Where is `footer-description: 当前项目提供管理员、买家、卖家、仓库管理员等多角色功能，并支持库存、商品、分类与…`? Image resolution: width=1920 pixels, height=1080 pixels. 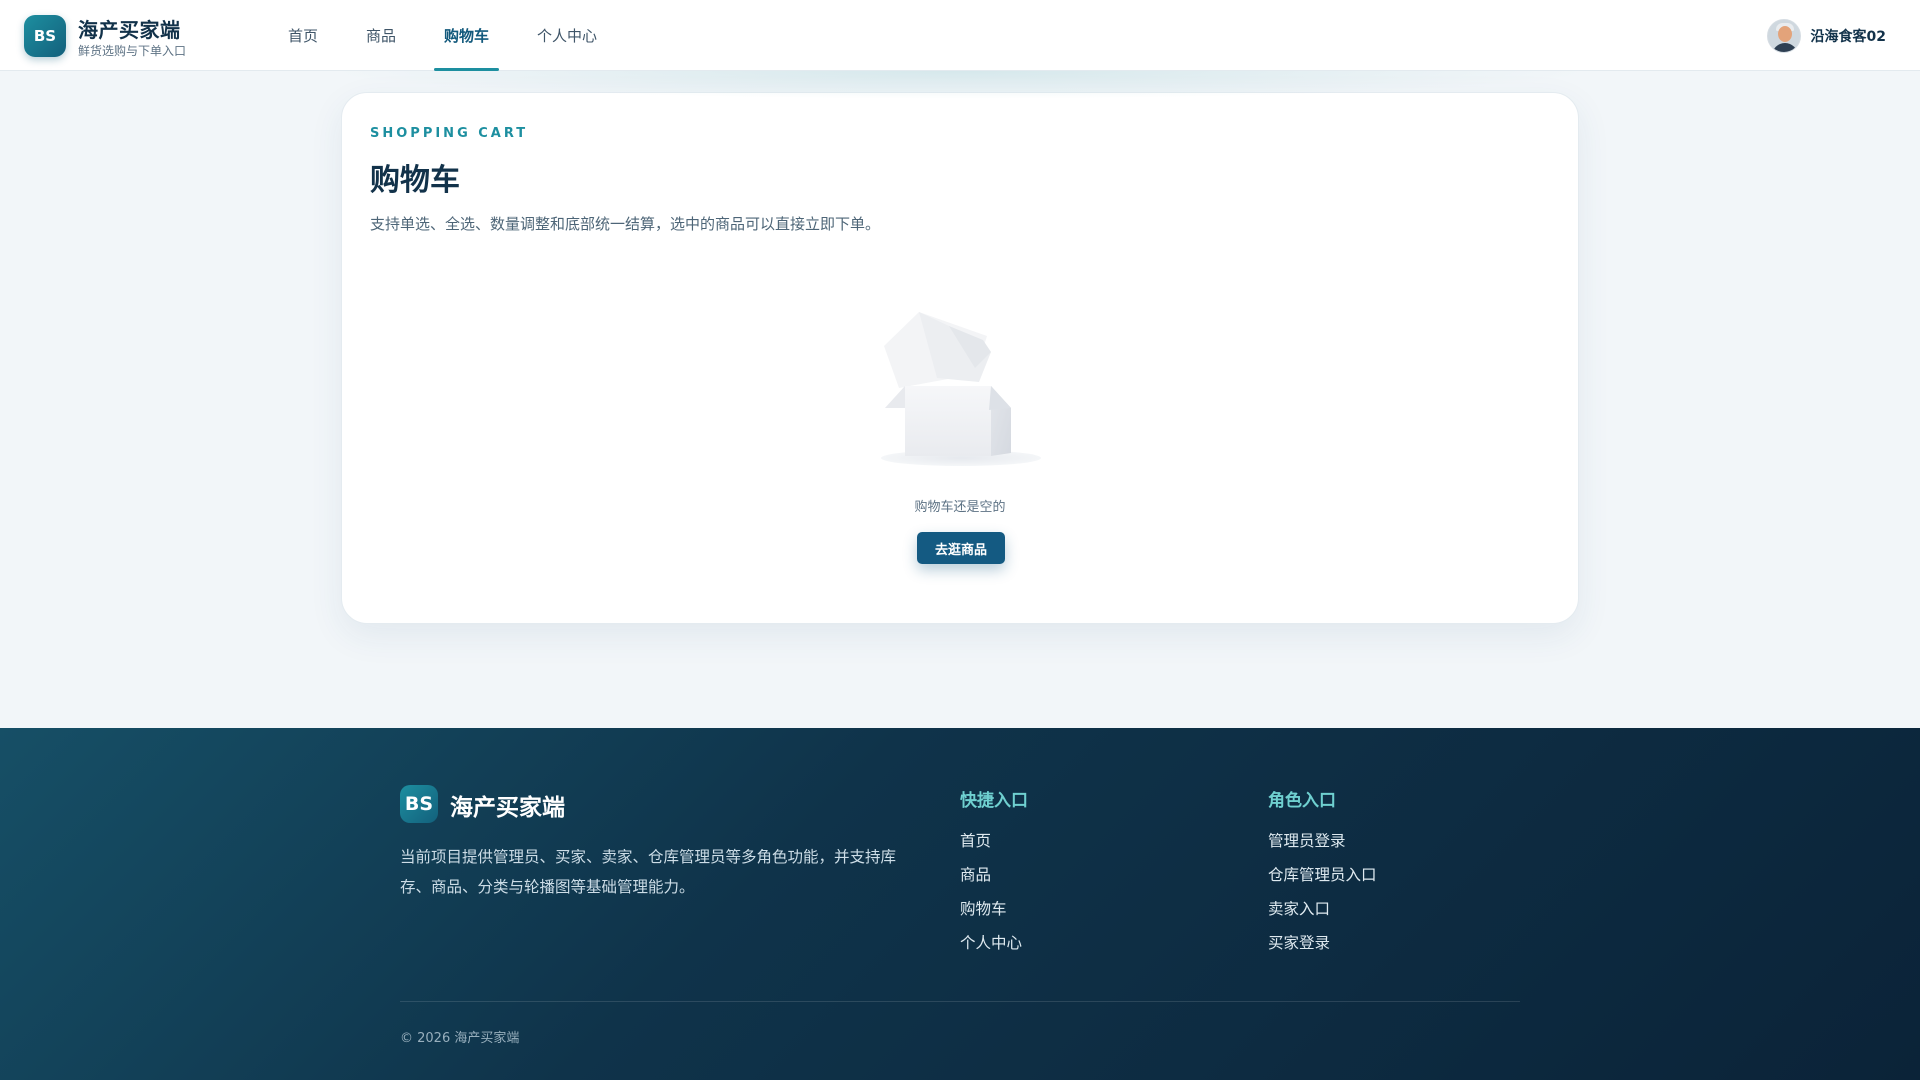 footer-description: 当前项目提供管理员、买家、卖家、仓库管理员等多角色功能，并支持库存、商品、分类与… is located at coordinates (648, 872).